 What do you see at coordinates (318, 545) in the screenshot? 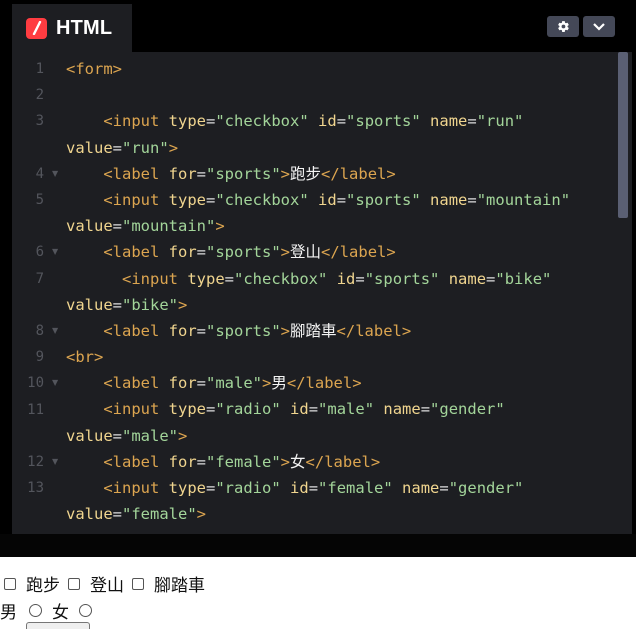
I see `panel-divider` at bounding box center [318, 545].